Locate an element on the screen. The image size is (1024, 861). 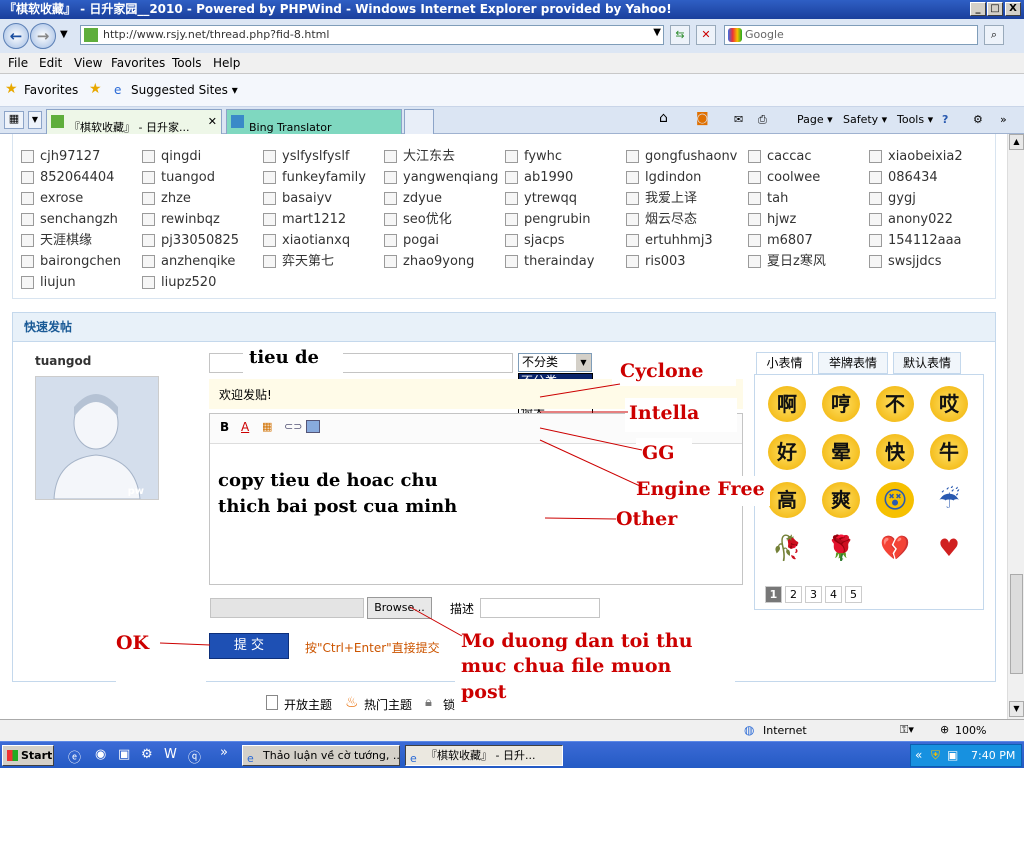
research-icon: ⚙ is located at coordinates (978, 119).